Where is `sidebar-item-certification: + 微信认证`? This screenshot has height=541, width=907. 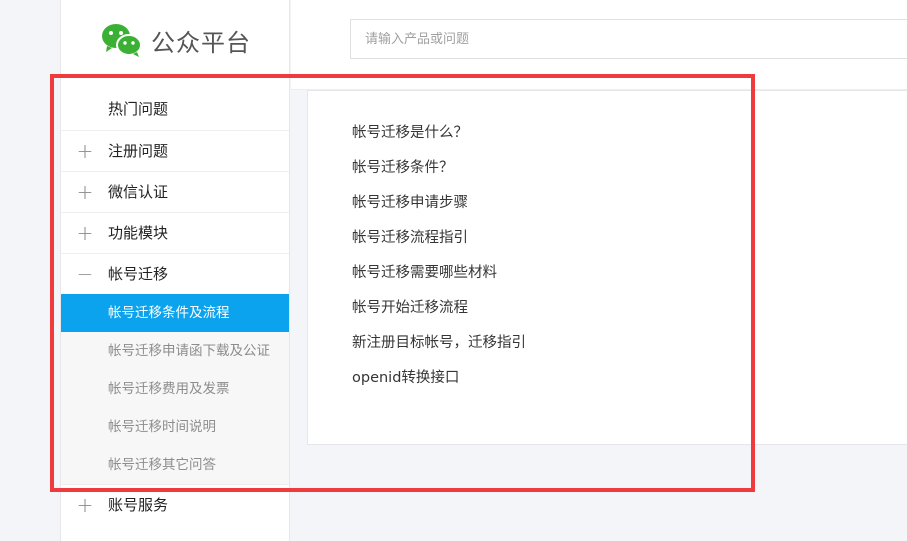 sidebar-item-certification: + 微信认证 is located at coordinates (175, 191).